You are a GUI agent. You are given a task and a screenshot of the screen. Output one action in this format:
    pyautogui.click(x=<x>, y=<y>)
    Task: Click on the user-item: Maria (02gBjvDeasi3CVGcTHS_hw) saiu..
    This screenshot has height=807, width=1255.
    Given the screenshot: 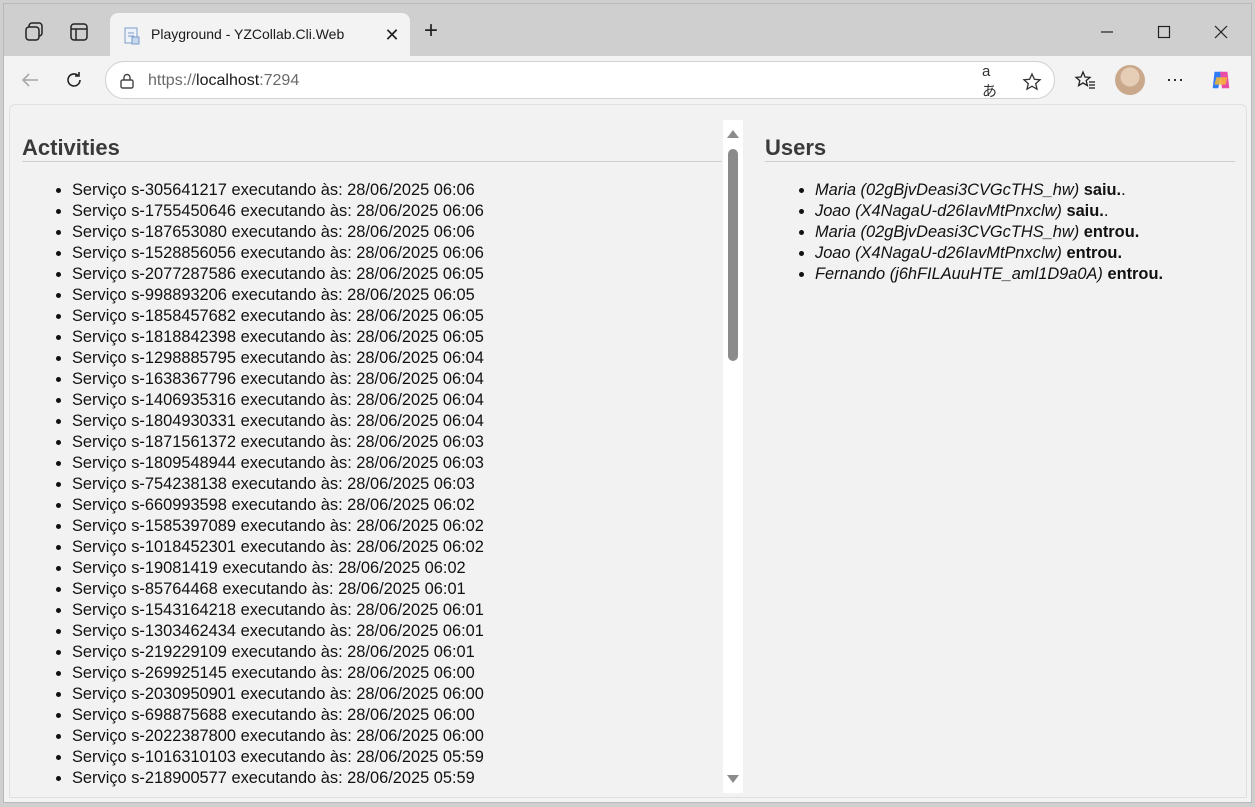 What is the action you would take?
    pyautogui.click(x=989, y=190)
    